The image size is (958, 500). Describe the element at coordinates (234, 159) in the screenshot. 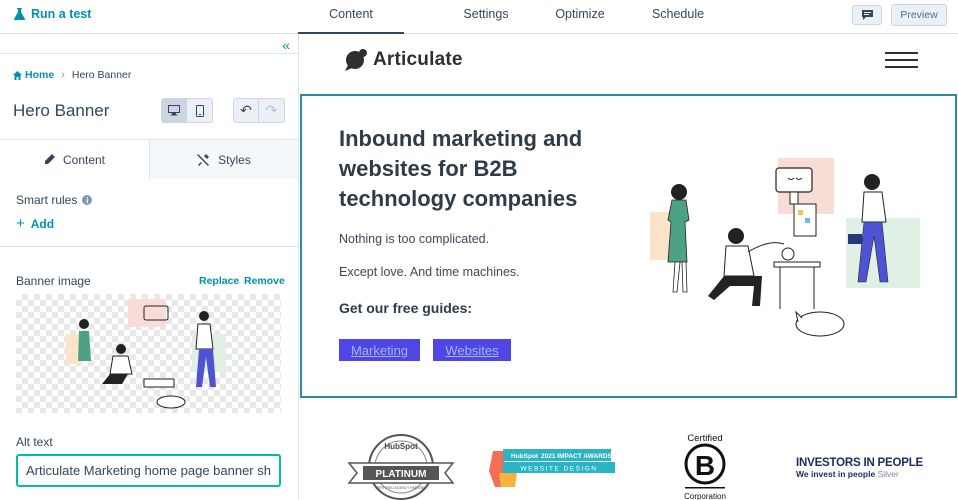

I see `tab-module-styles-label: Styles` at that location.